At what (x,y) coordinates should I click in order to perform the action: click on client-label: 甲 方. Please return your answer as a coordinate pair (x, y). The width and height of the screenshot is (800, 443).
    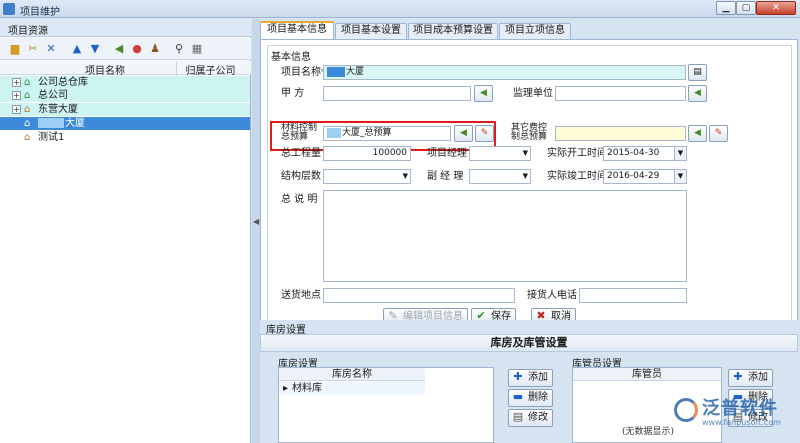
    Looking at the image, I should click on (293, 93).